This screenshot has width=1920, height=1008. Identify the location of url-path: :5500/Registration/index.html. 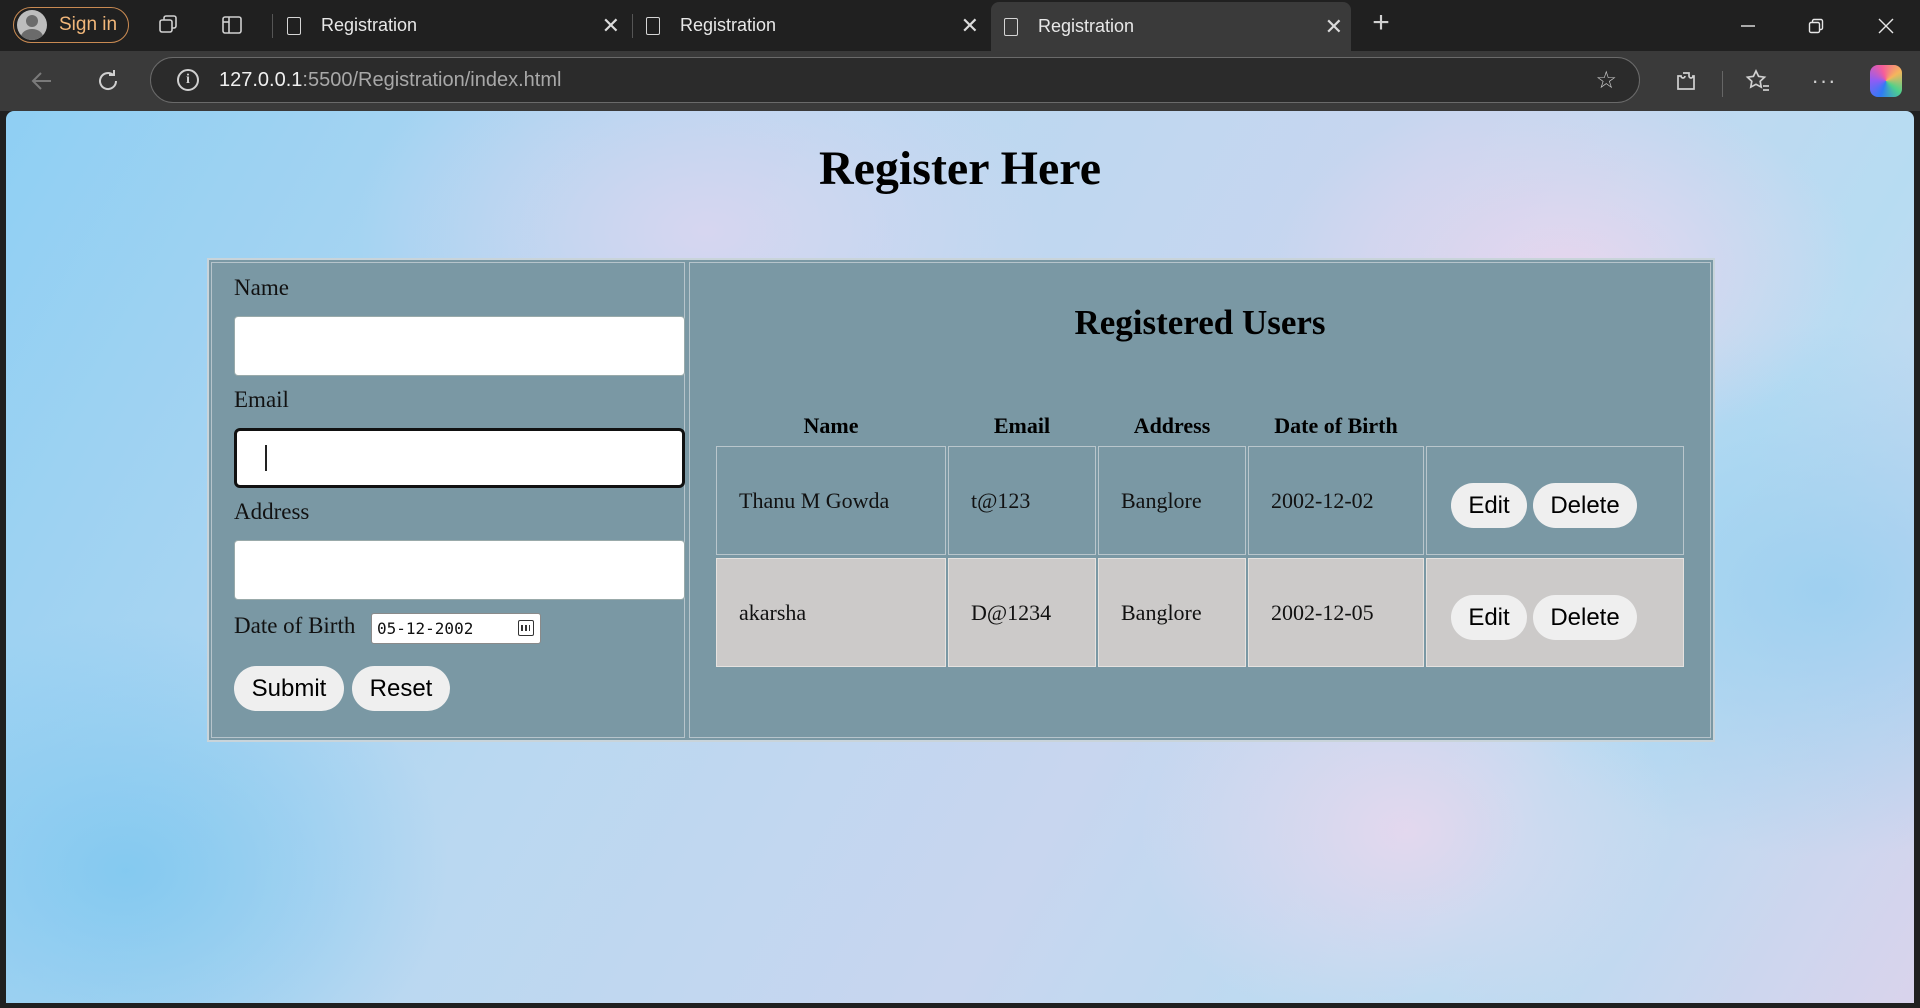
(432, 79).